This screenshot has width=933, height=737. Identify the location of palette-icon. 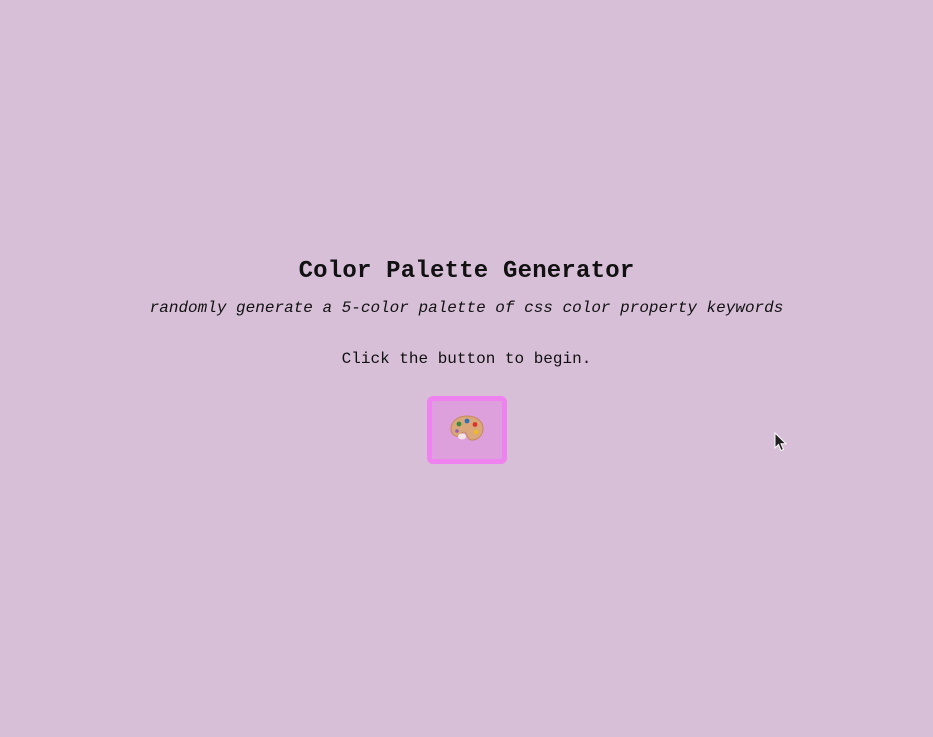
(467, 430).